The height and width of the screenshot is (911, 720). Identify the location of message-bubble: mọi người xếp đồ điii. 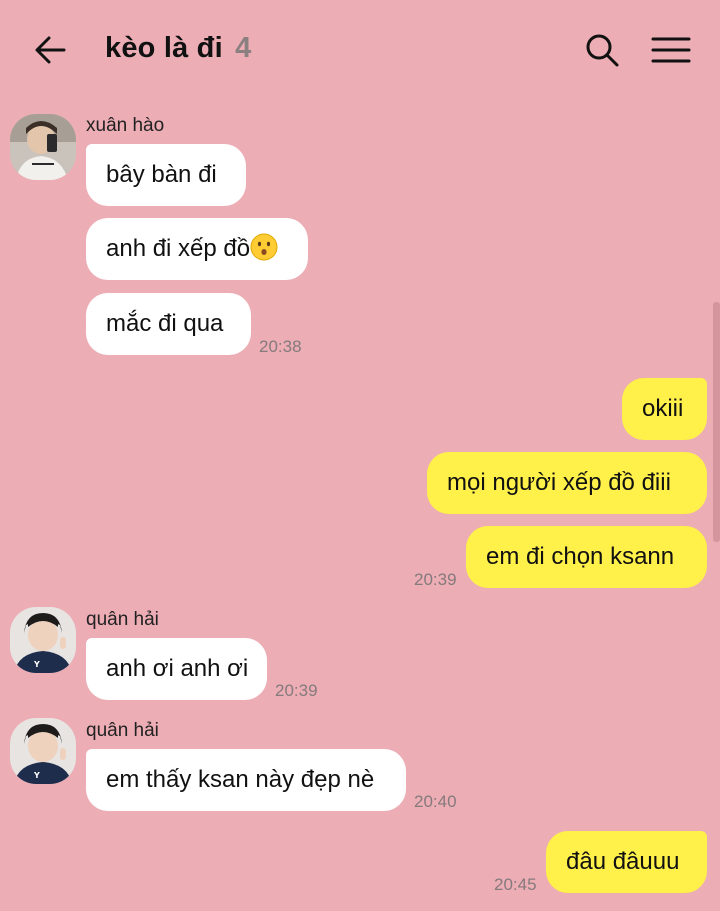
(567, 483).